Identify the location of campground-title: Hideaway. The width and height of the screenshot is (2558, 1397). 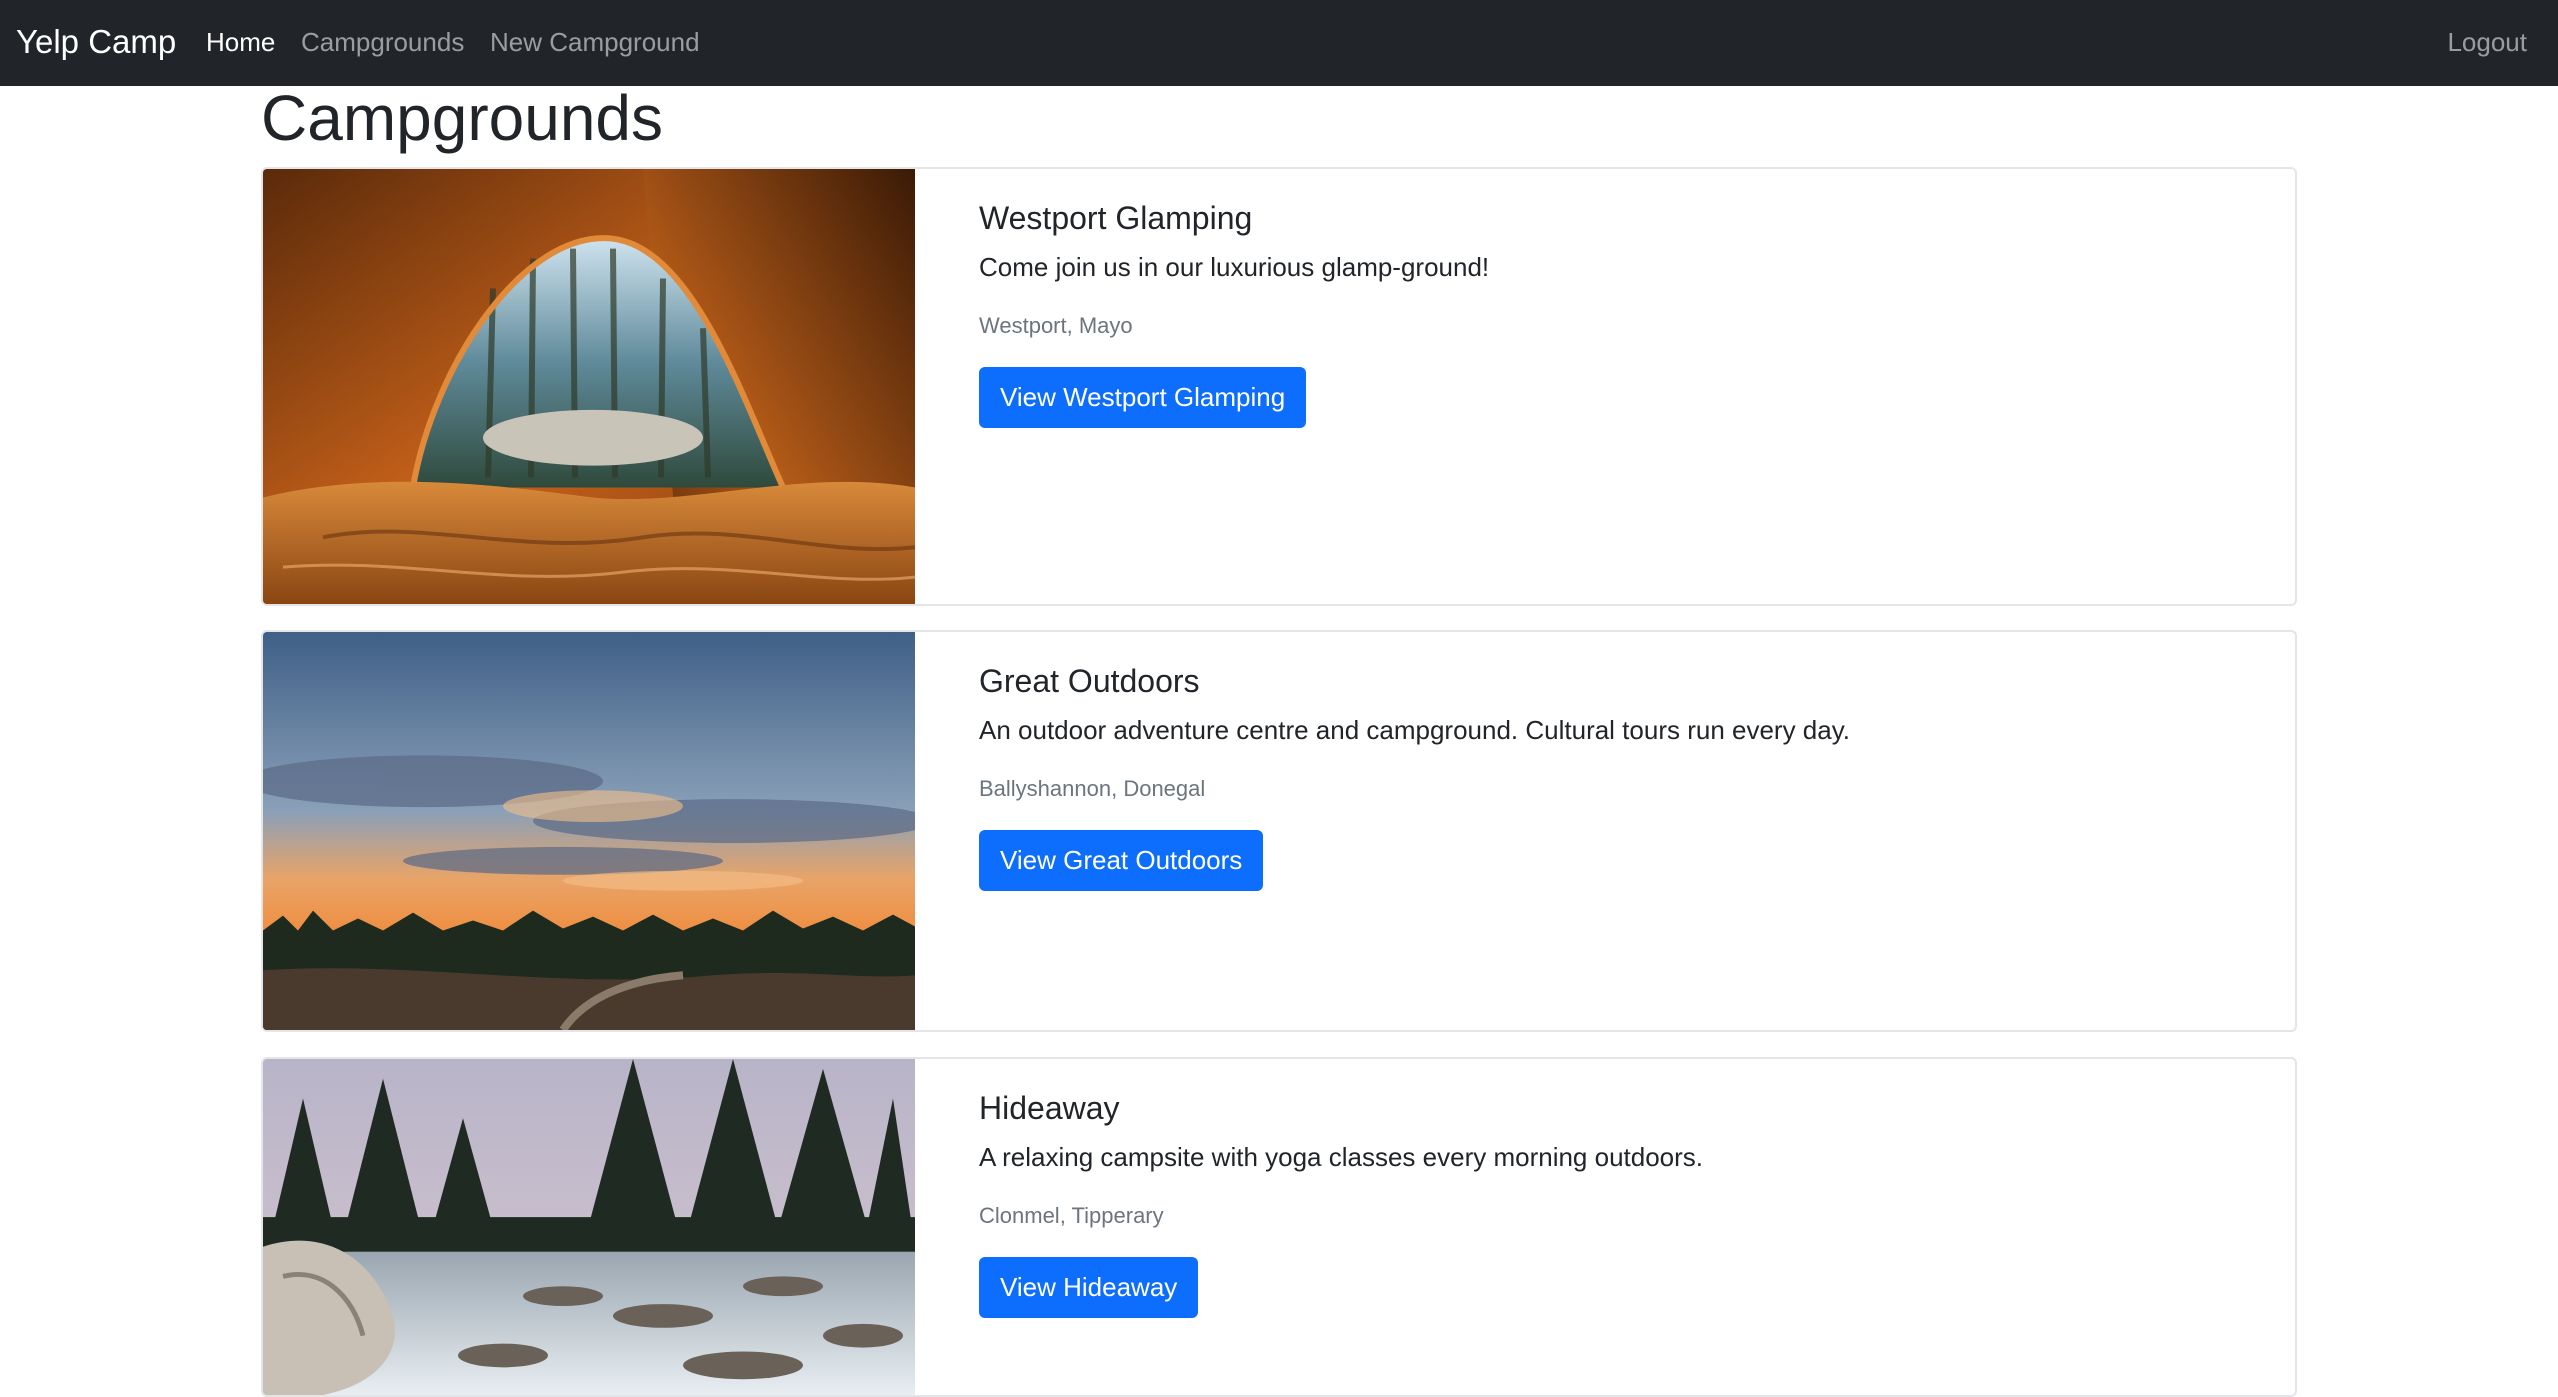
(1049, 1108).